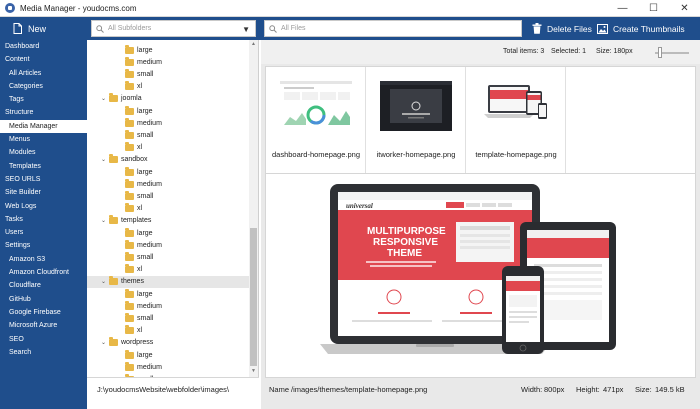 This screenshot has height=409, width=700. Describe the element at coordinates (253, 45) in the screenshot. I see `scroll-up-icon: ▲` at that location.